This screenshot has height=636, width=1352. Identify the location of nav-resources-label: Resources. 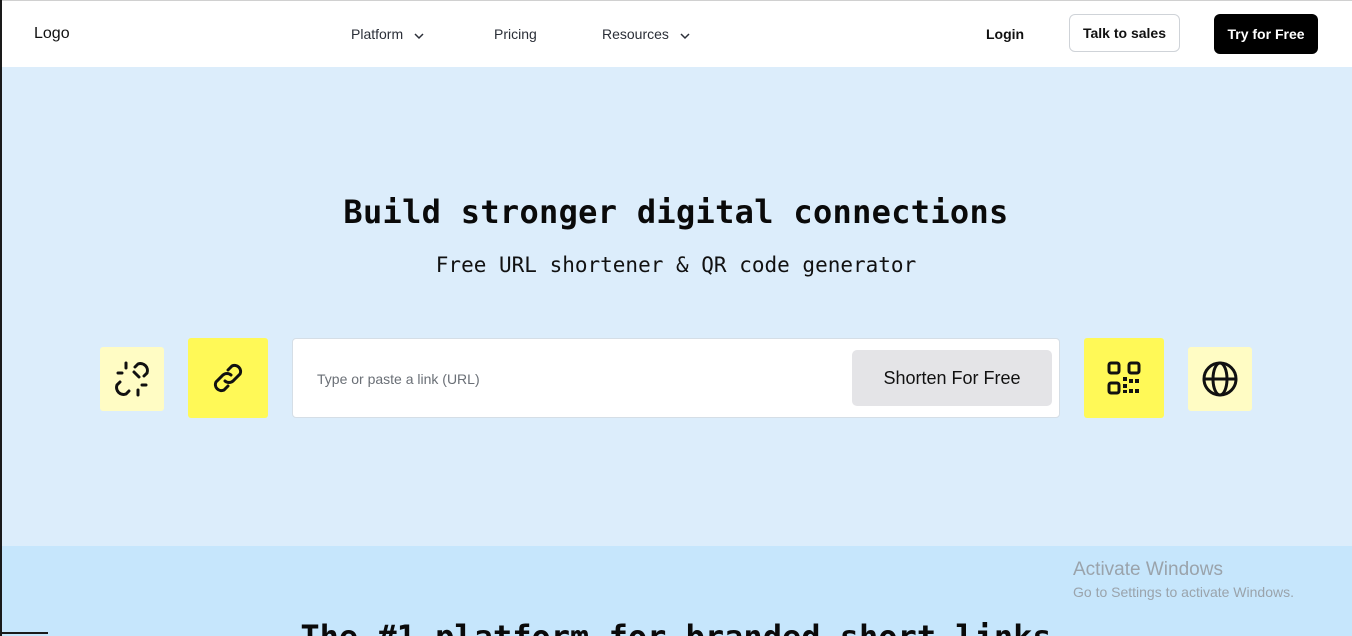
(635, 34).